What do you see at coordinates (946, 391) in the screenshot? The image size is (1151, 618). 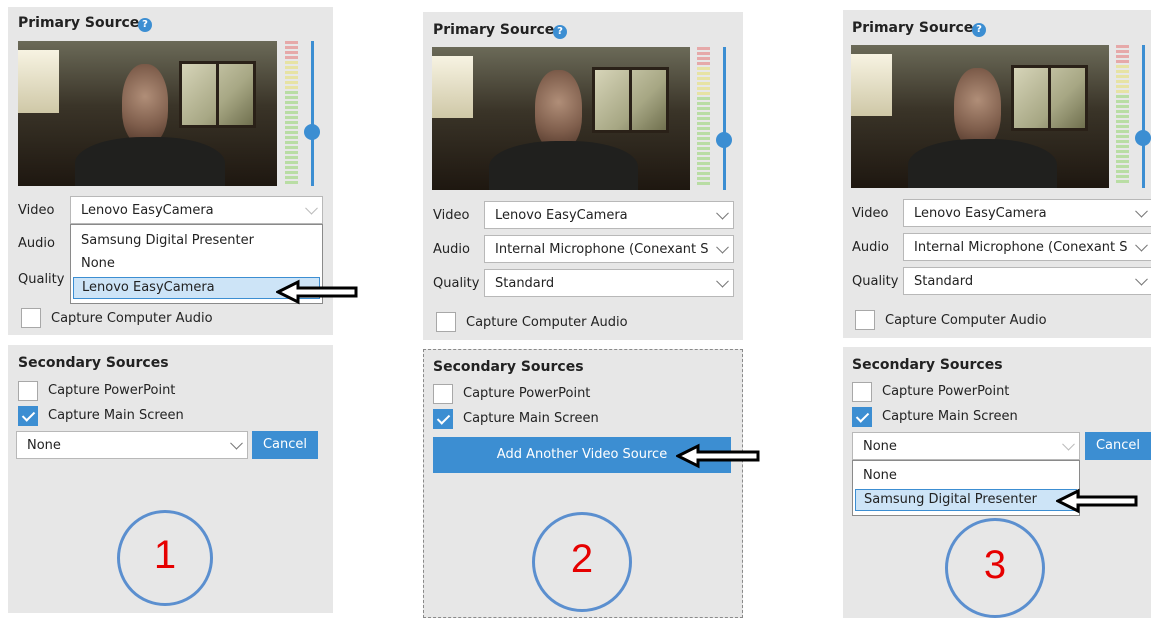 I see `capture-powerpoint-label: Capture PowerPoint` at bounding box center [946, 391].